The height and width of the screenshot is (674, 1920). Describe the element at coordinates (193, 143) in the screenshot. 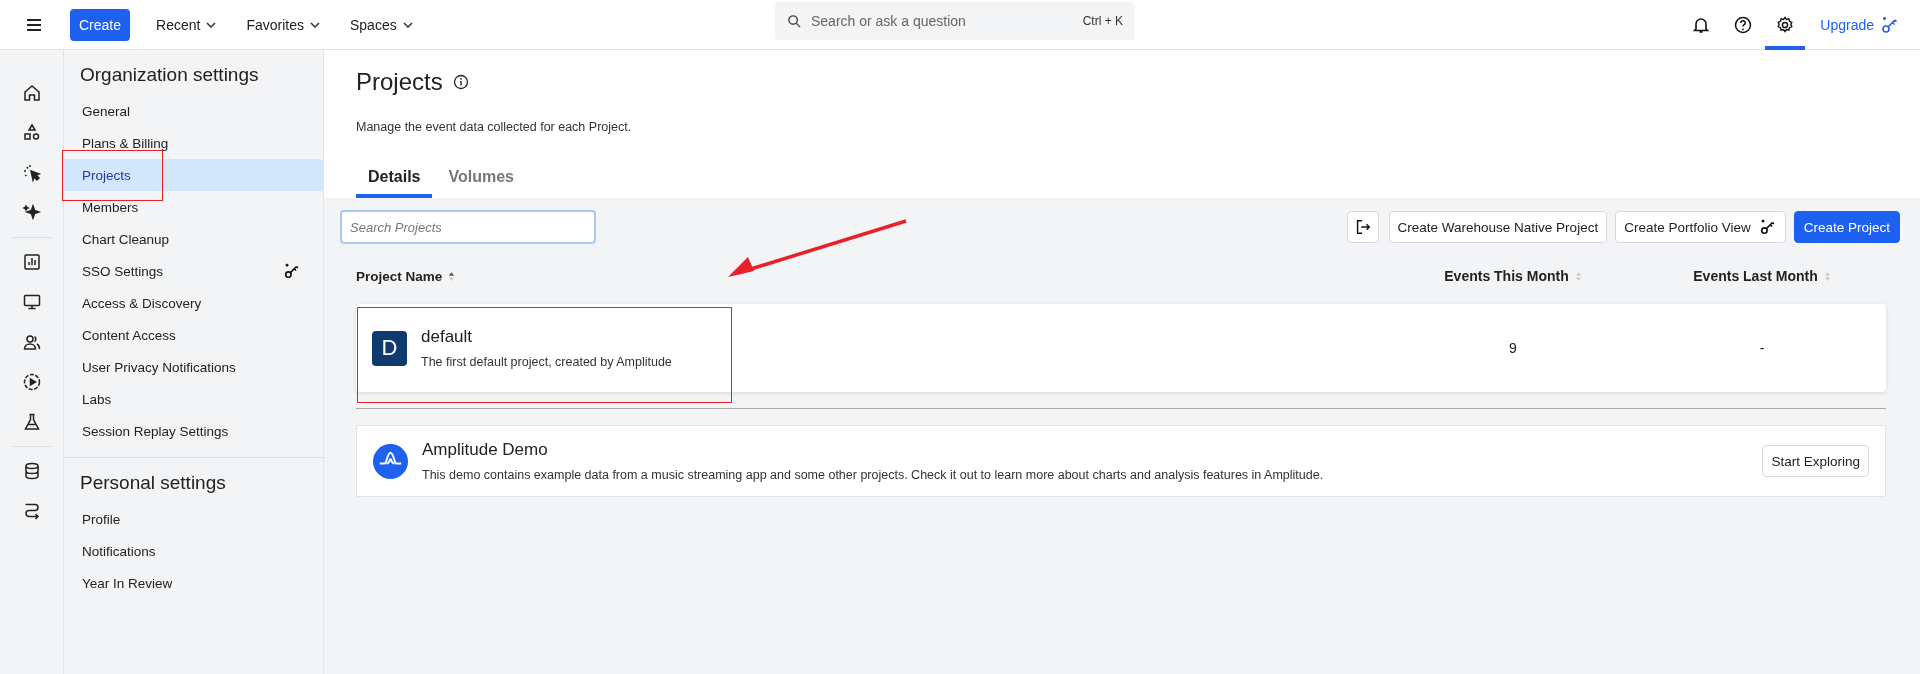

I see `sidebar-item: Plans & Billing` at that location.